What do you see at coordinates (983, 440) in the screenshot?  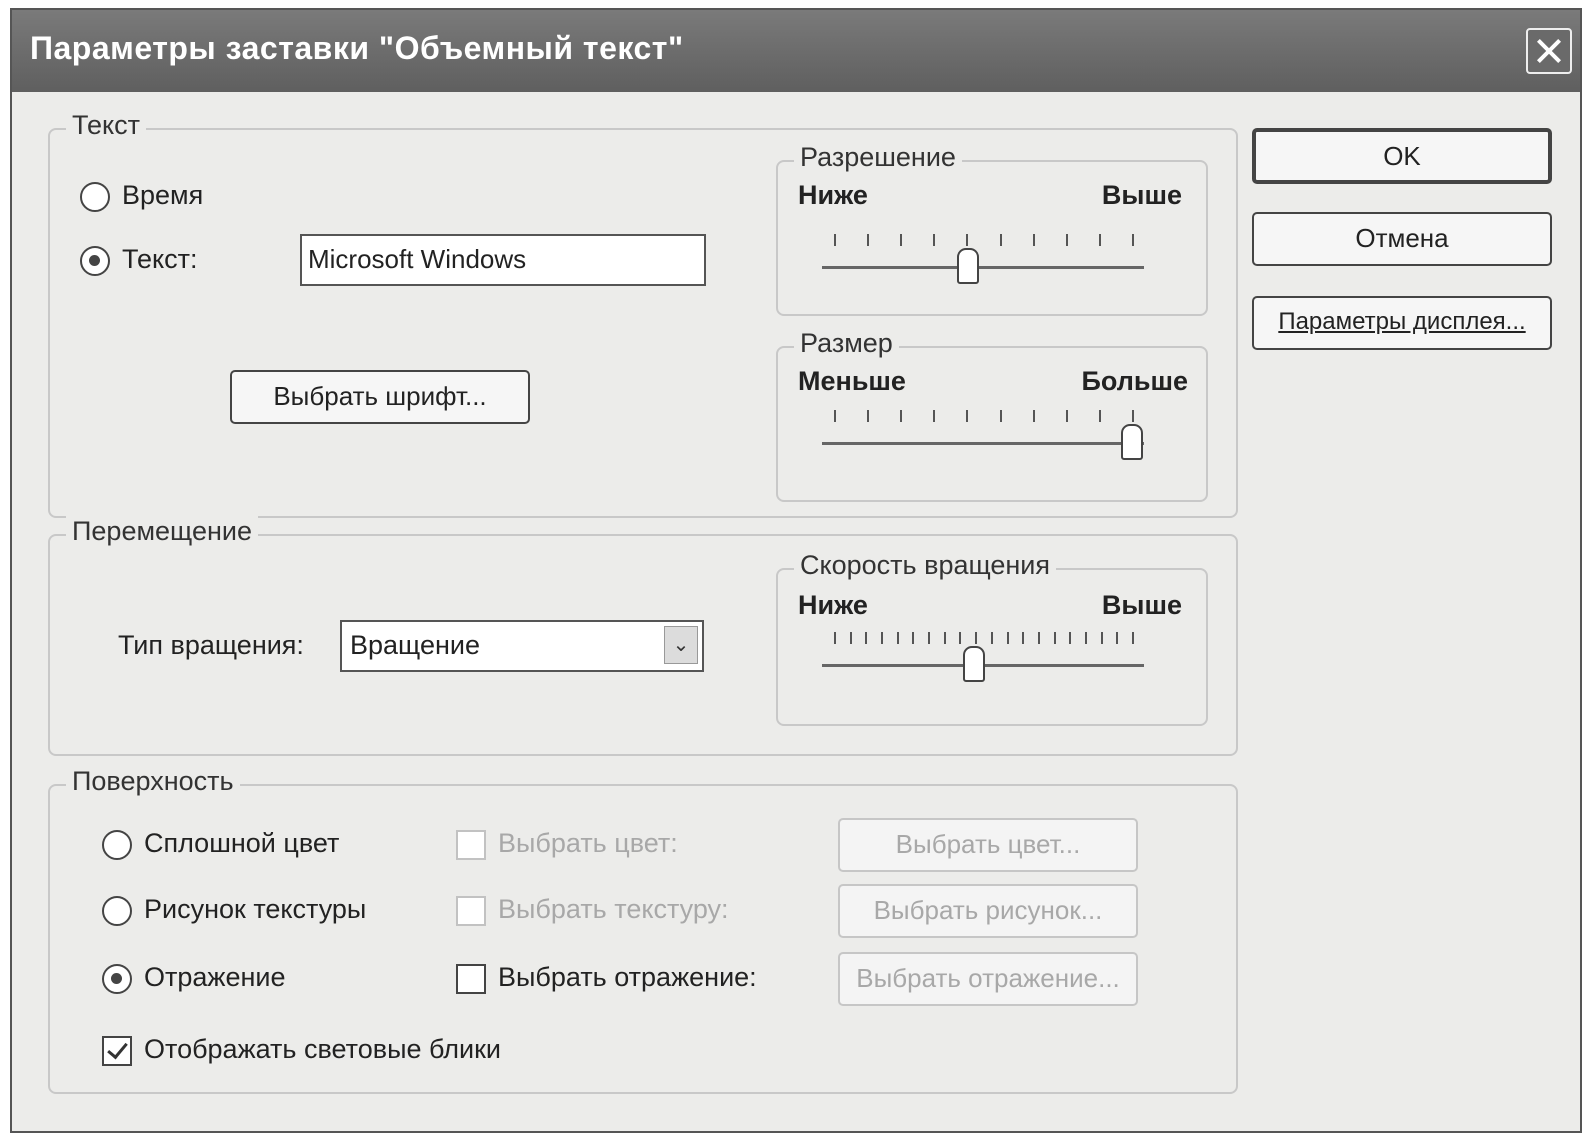 I see `size-slider` at bounding box center [983, 440].